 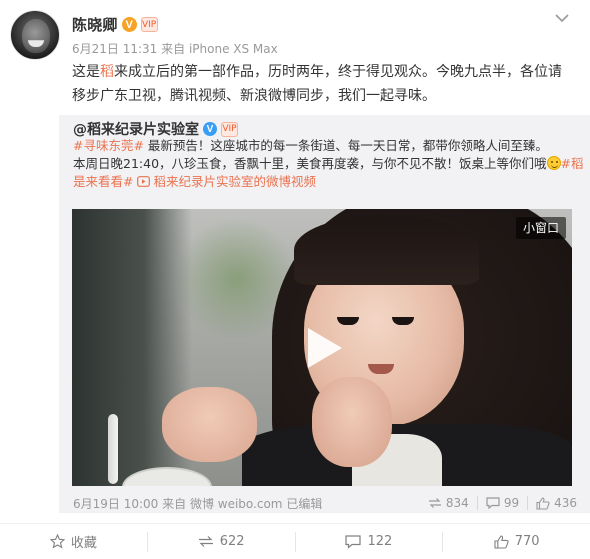 What do you see at coordinates (222, 503) in the screenshot?
I see `repost-source: 来自 微博 weibo.com` at bounding box center [222, 503].